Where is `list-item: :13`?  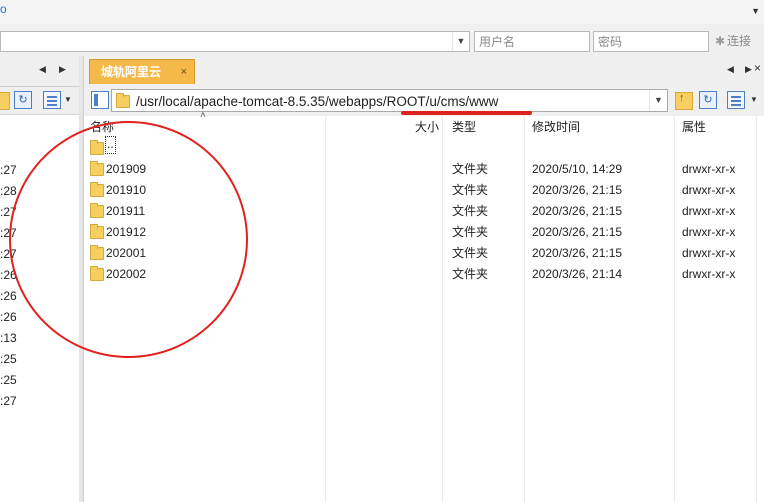
list-item: :13 is located at coordinates (8, 338).